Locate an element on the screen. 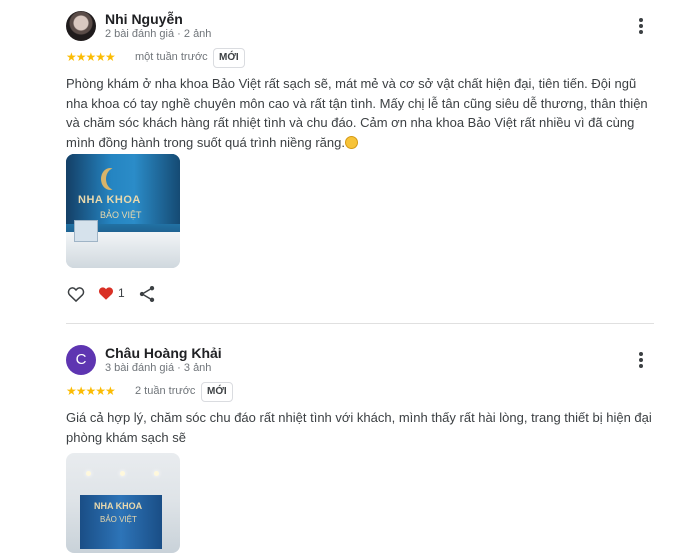  heart-filled-icon is located at coordinates (106, 293).